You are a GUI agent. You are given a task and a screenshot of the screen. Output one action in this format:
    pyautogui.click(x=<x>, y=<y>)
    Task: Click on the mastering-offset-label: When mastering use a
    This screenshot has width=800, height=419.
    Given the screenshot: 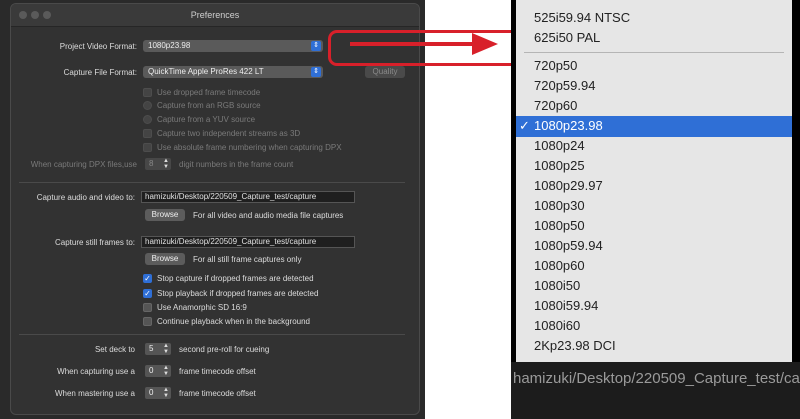 What is the action you would take?
    pyautogui.click(x=94, y=393)
    